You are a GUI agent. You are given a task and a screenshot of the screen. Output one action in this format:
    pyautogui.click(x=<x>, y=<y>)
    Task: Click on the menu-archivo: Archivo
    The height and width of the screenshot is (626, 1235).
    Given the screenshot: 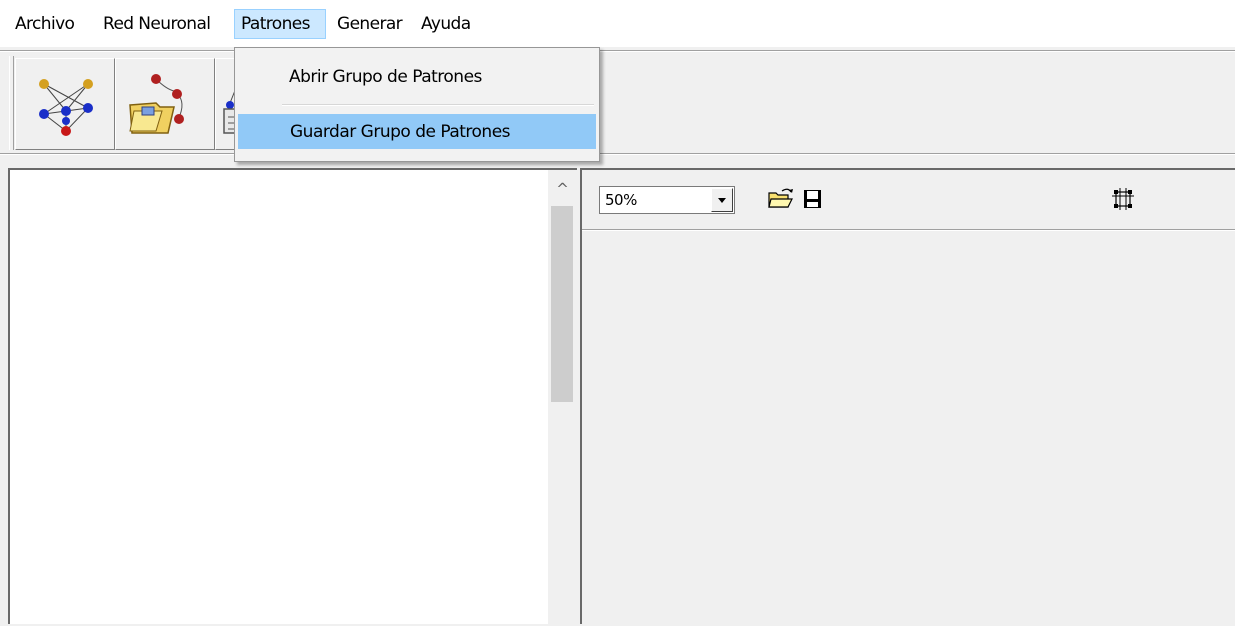 What is the action you would take?
    pyautogui.click(x=44, y=24)
    